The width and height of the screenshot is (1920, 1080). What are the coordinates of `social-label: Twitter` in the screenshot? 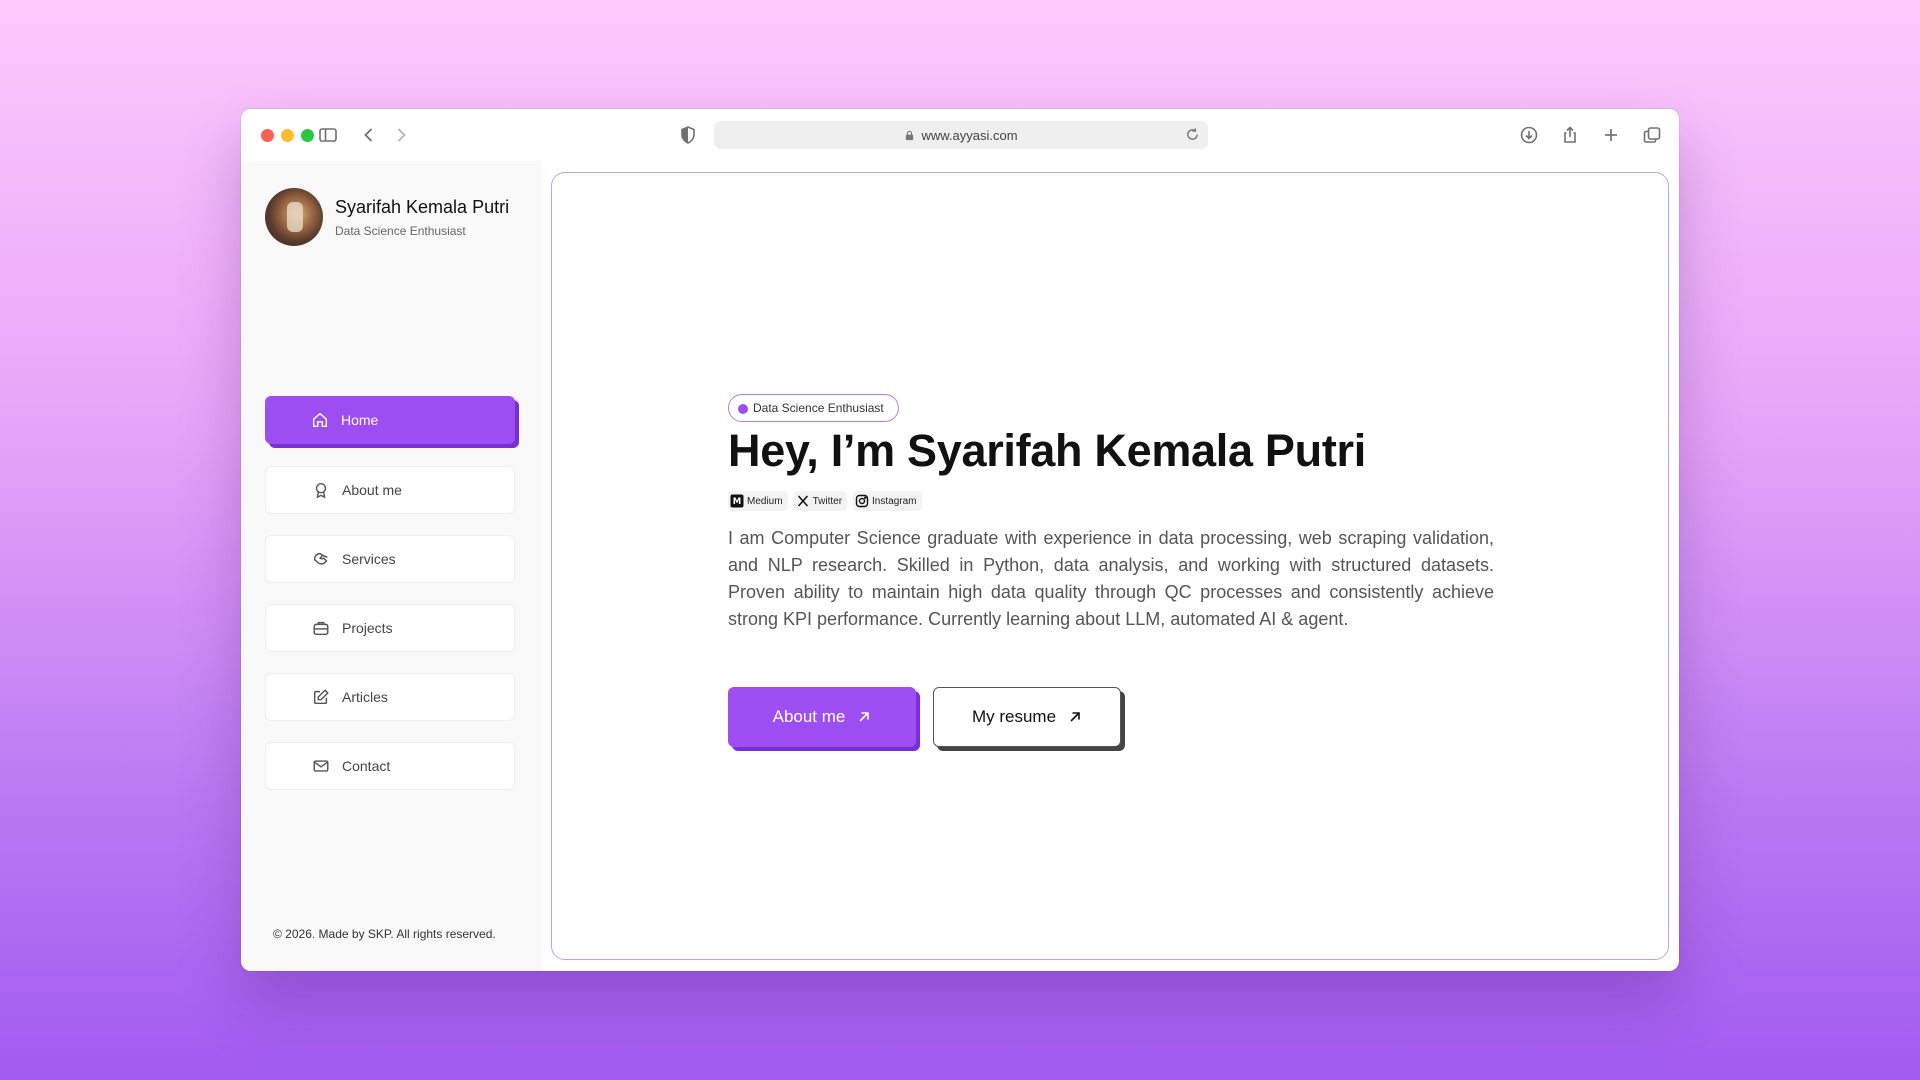 It's located at (827, 501).